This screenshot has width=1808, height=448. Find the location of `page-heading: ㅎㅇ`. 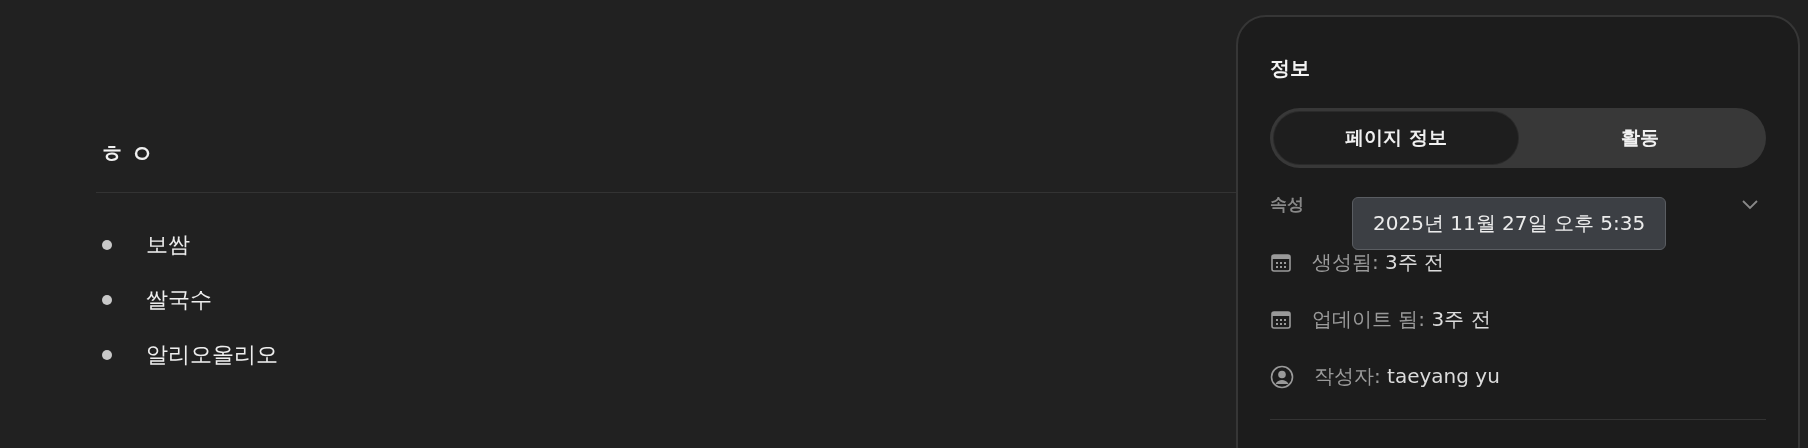

page-heading: ㅎㅇ is located at coordinates (130, 154).